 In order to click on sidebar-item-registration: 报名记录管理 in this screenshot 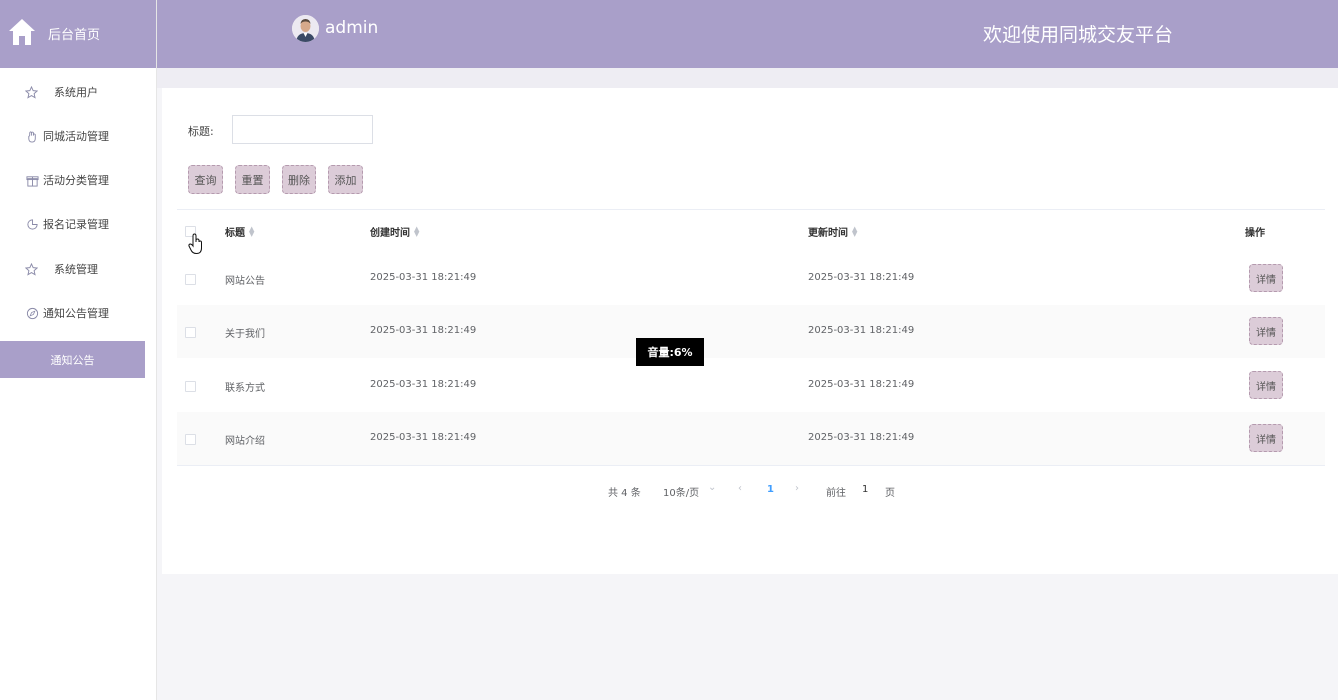, I will do `click(78, 224)`.